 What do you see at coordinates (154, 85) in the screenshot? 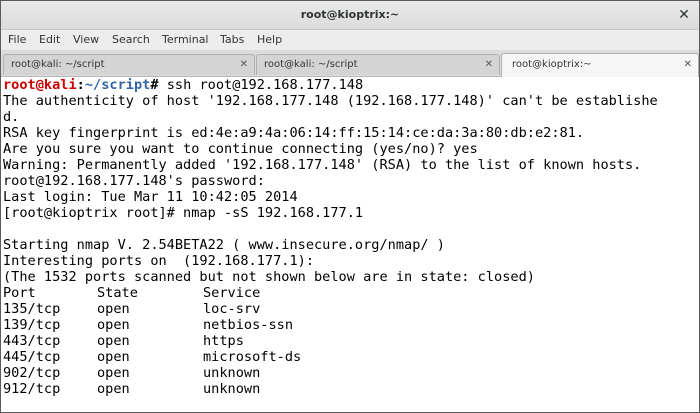
I see `prompt-symbol: #` at bounding box center [154, 85].